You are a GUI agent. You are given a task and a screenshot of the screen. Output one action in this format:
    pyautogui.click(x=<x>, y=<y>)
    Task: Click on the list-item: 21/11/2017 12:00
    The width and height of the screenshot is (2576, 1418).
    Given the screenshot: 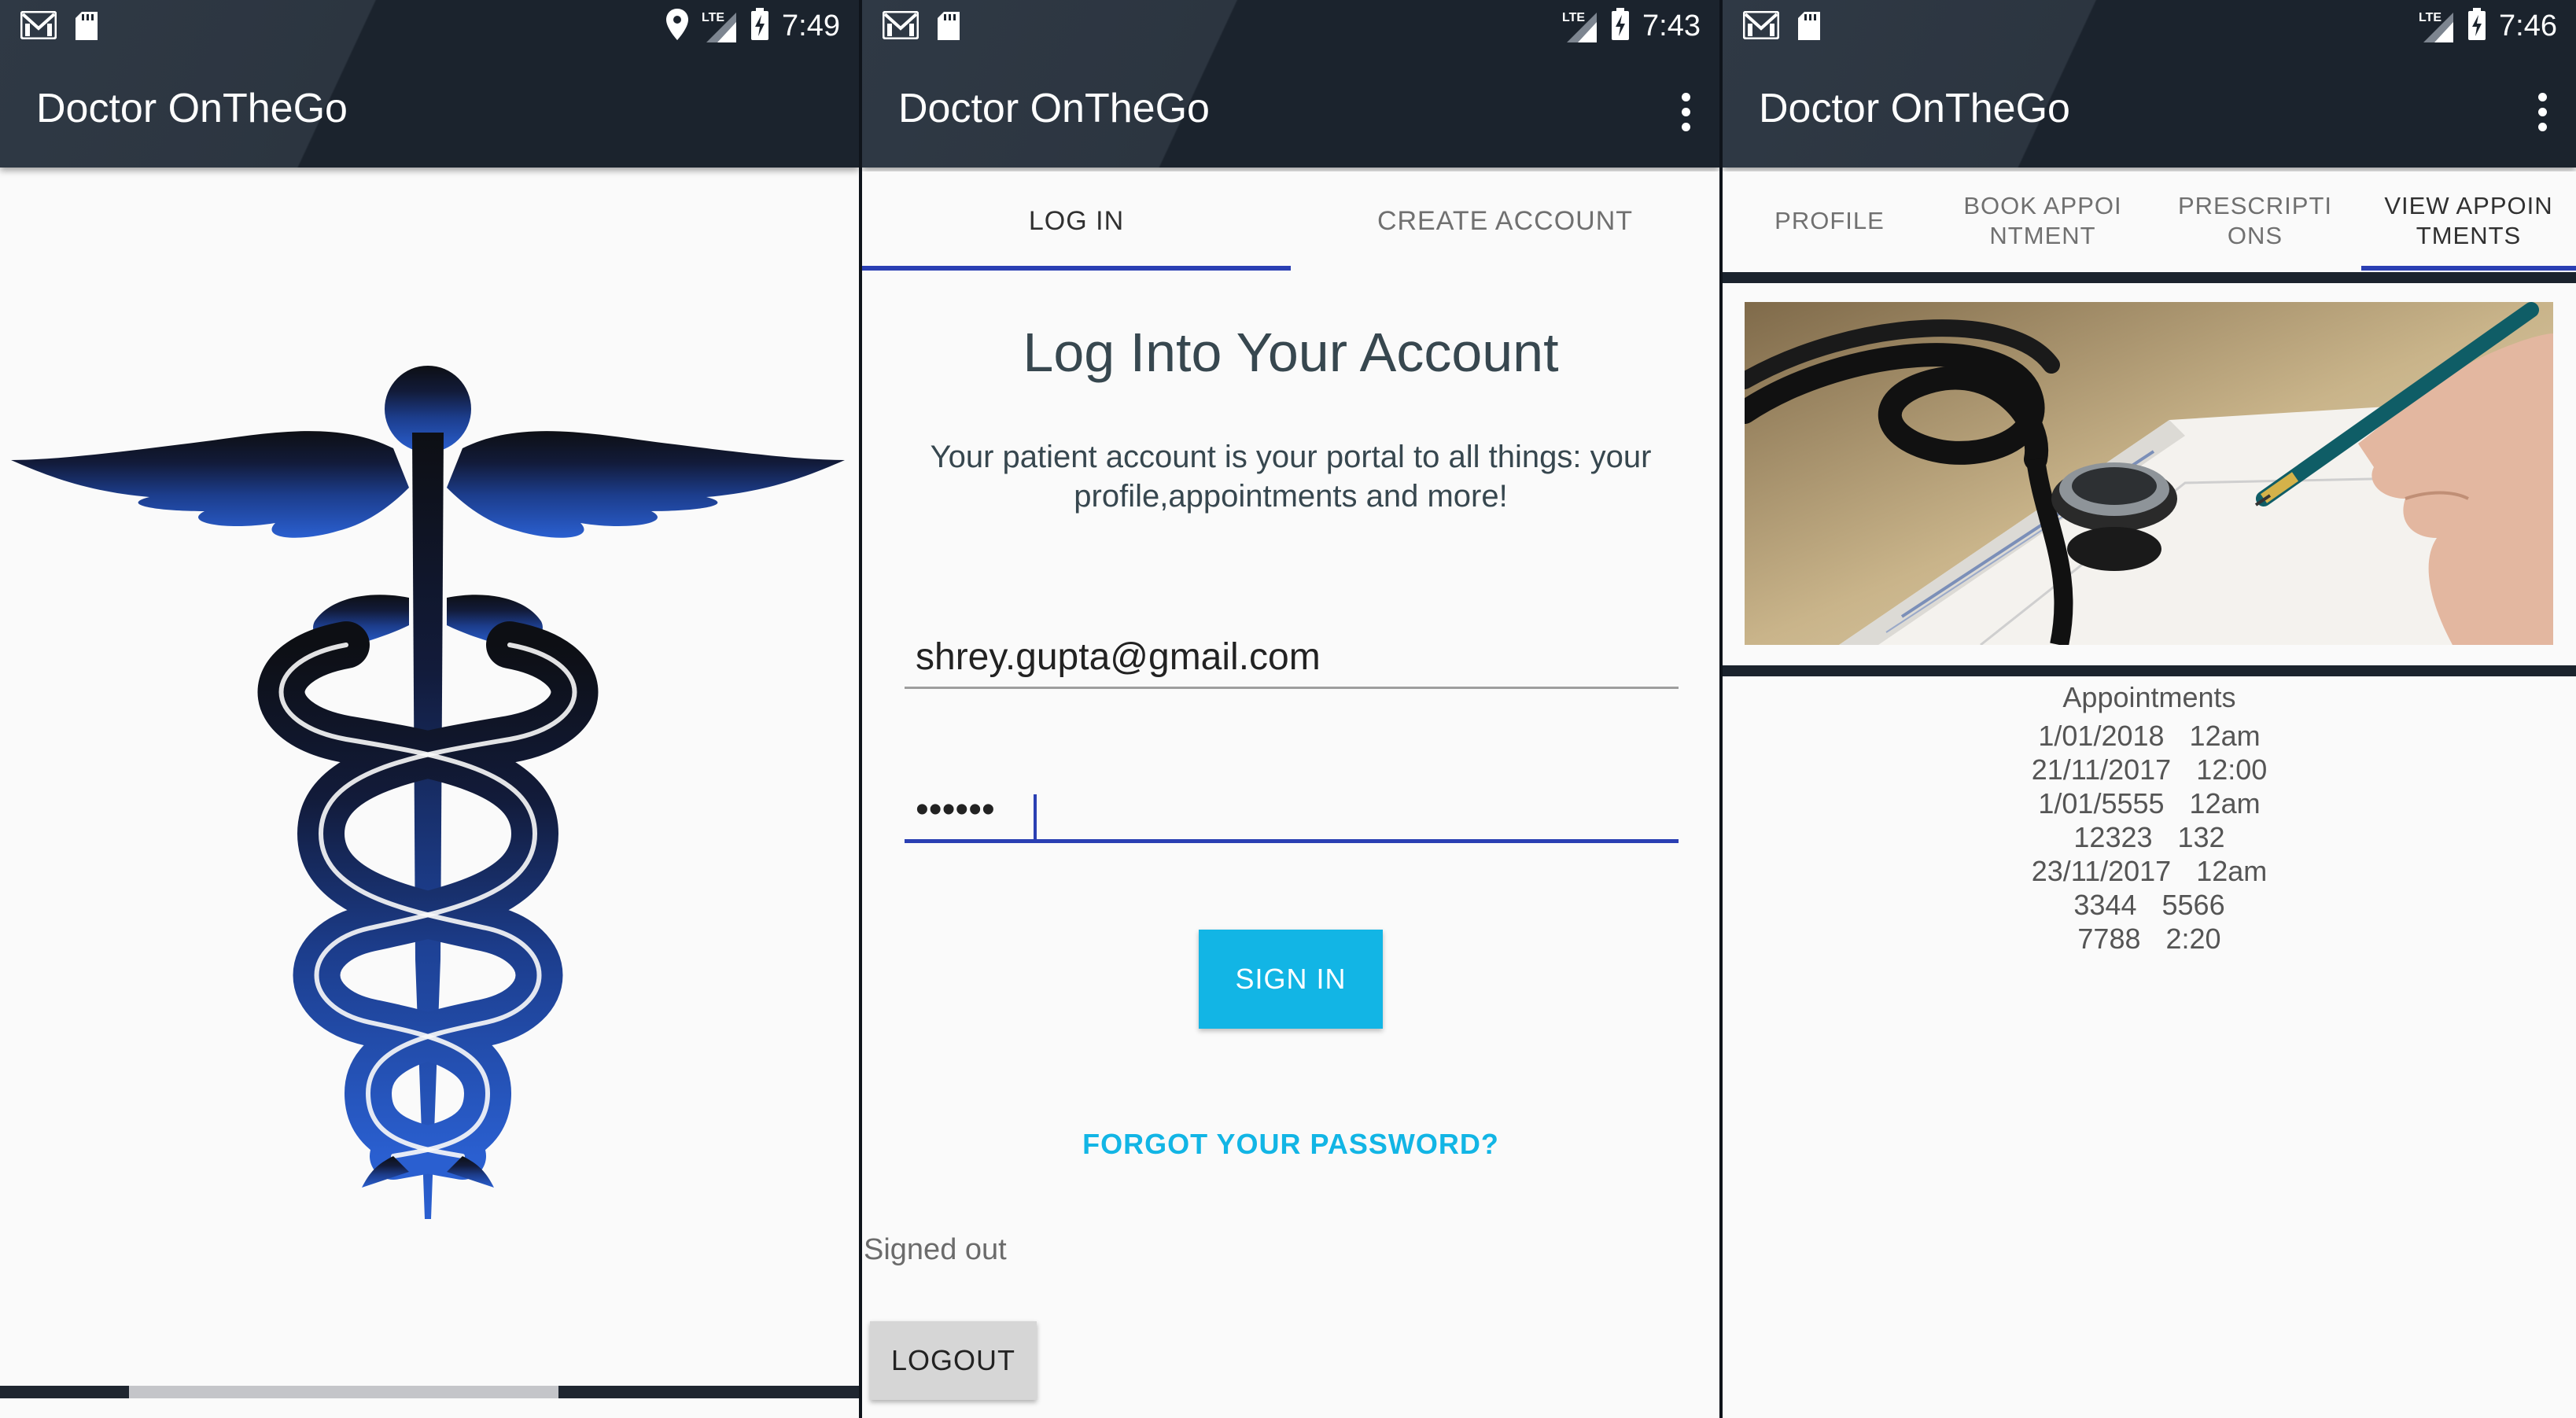 What is the action you would take?
    pyautogui.click(x=2149, y=769)
    